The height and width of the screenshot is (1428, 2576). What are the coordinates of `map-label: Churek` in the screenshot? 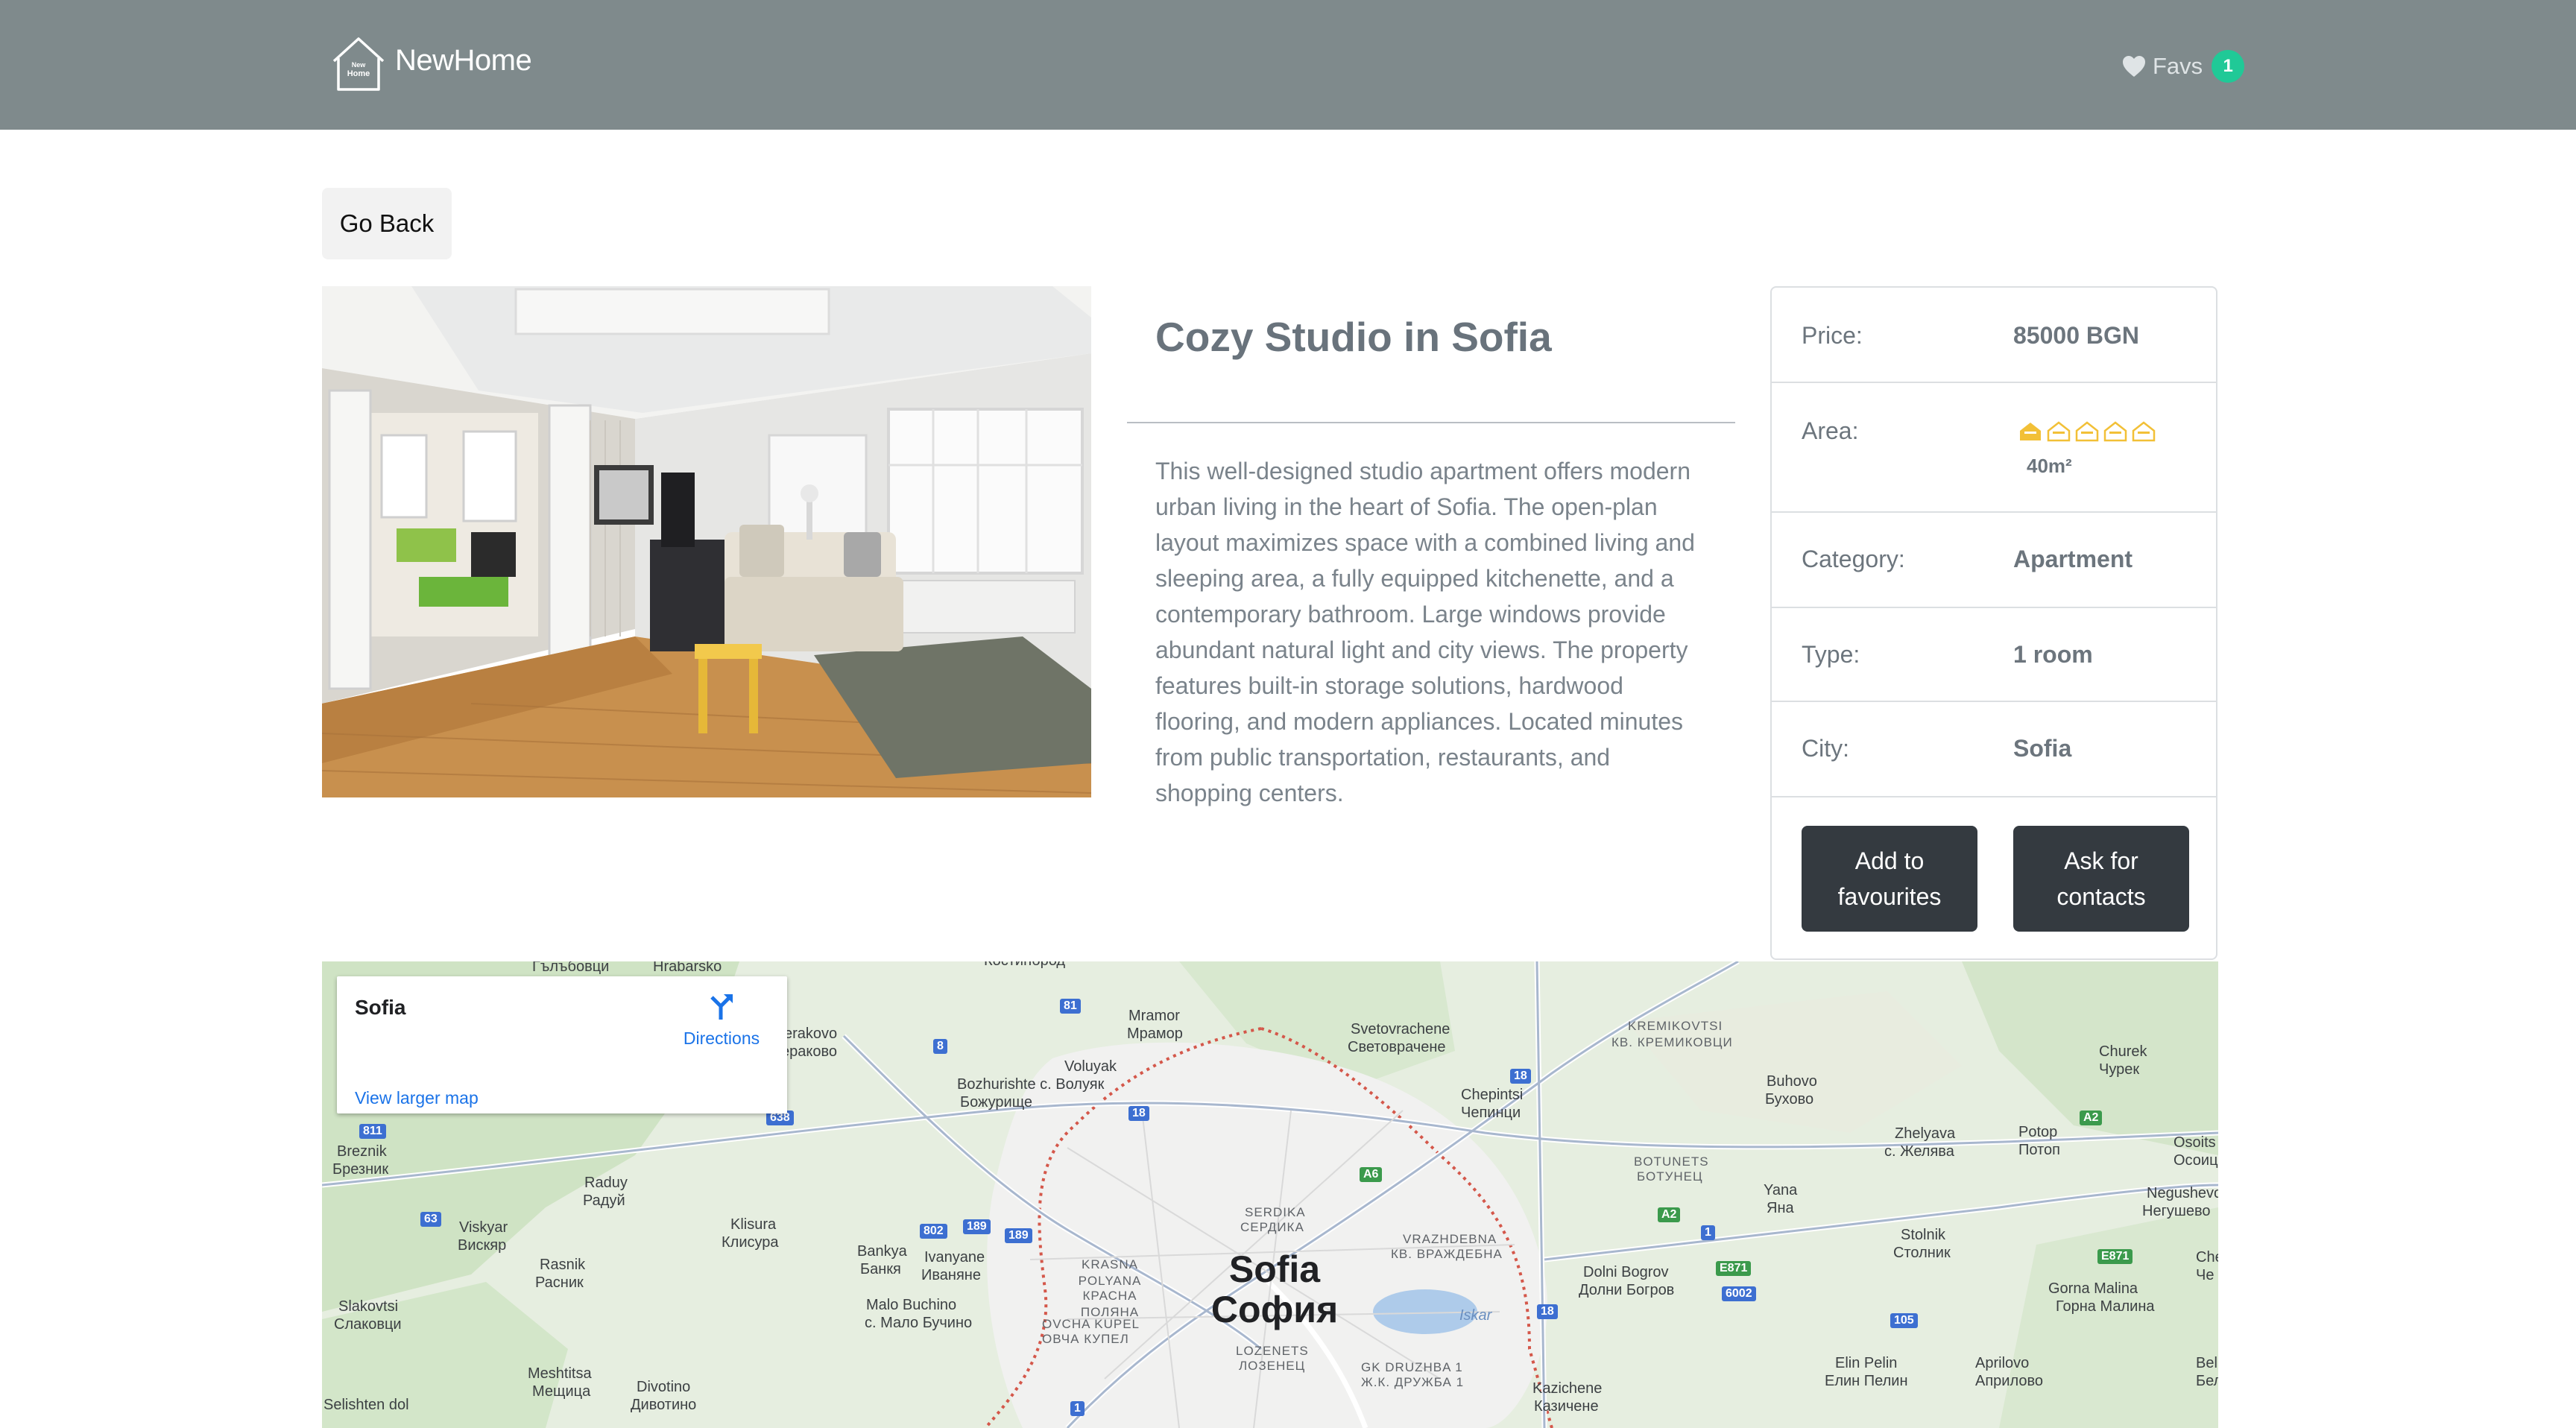 It's located at (2123, 1051).